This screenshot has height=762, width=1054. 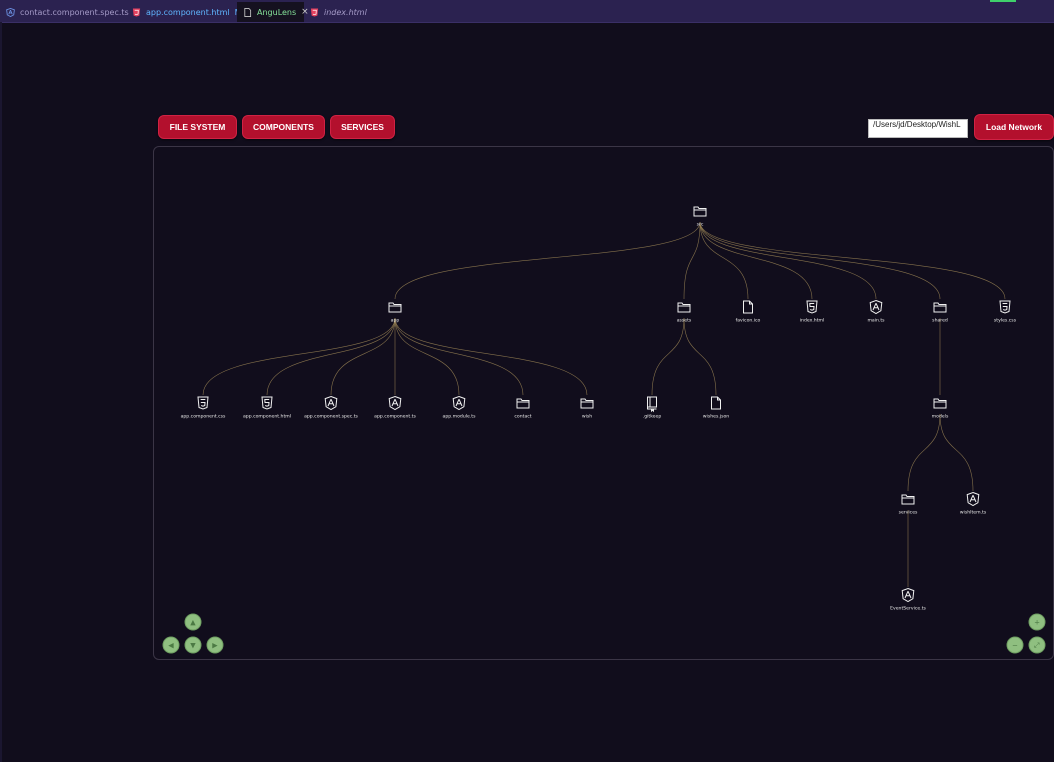 What do you see at coordinates (940, 417) in the screenshot?
I see `tree-node-label: models` at bounding box center [940, 417].